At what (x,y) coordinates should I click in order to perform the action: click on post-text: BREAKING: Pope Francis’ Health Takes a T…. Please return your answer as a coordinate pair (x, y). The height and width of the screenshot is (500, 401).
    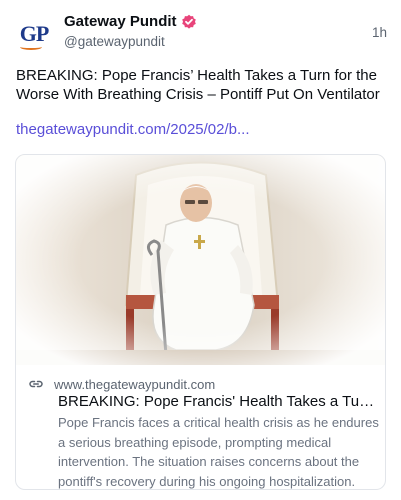
    Looking at the image, I should click on (198, 85).